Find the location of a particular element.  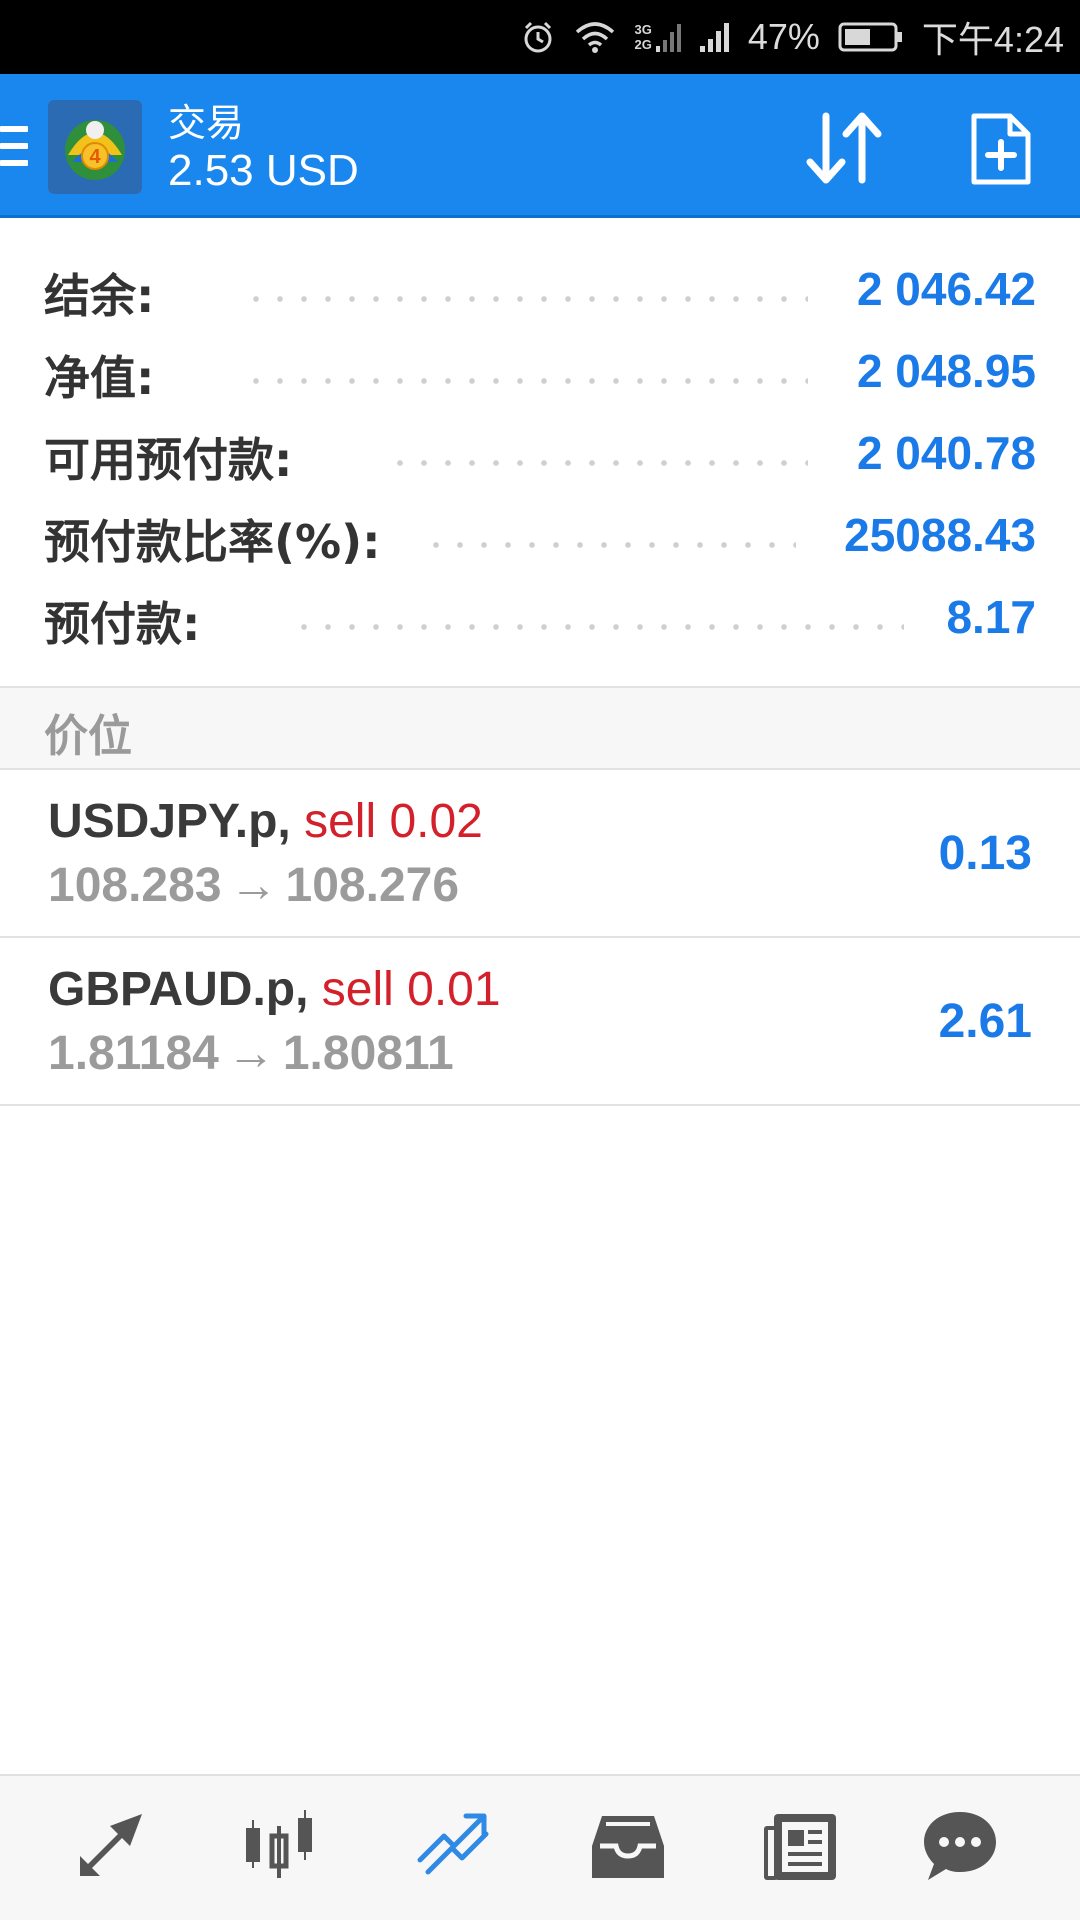

new-order-icon is located at coordinates (1001, 149).